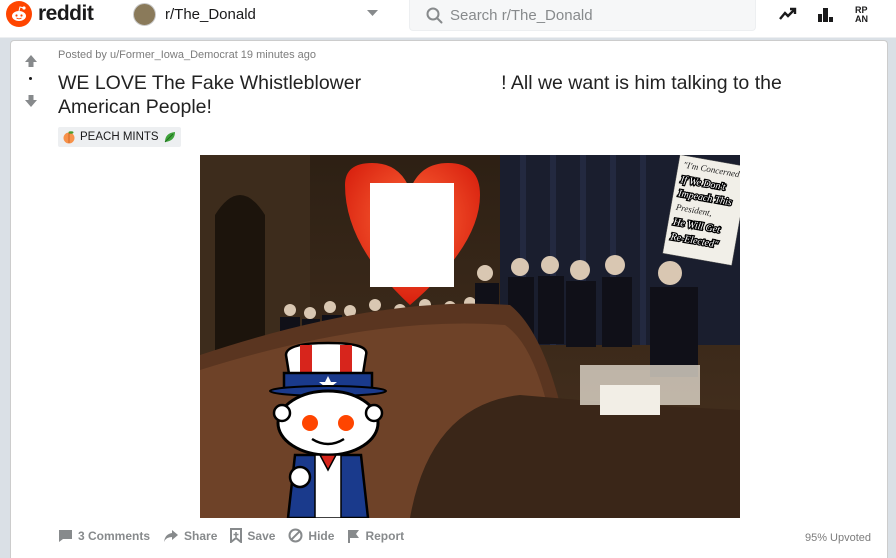  Describe the element at coordinates (837, 538) in the screenshot. I see `upvote-ratio: 95% Upvoted` at that location.